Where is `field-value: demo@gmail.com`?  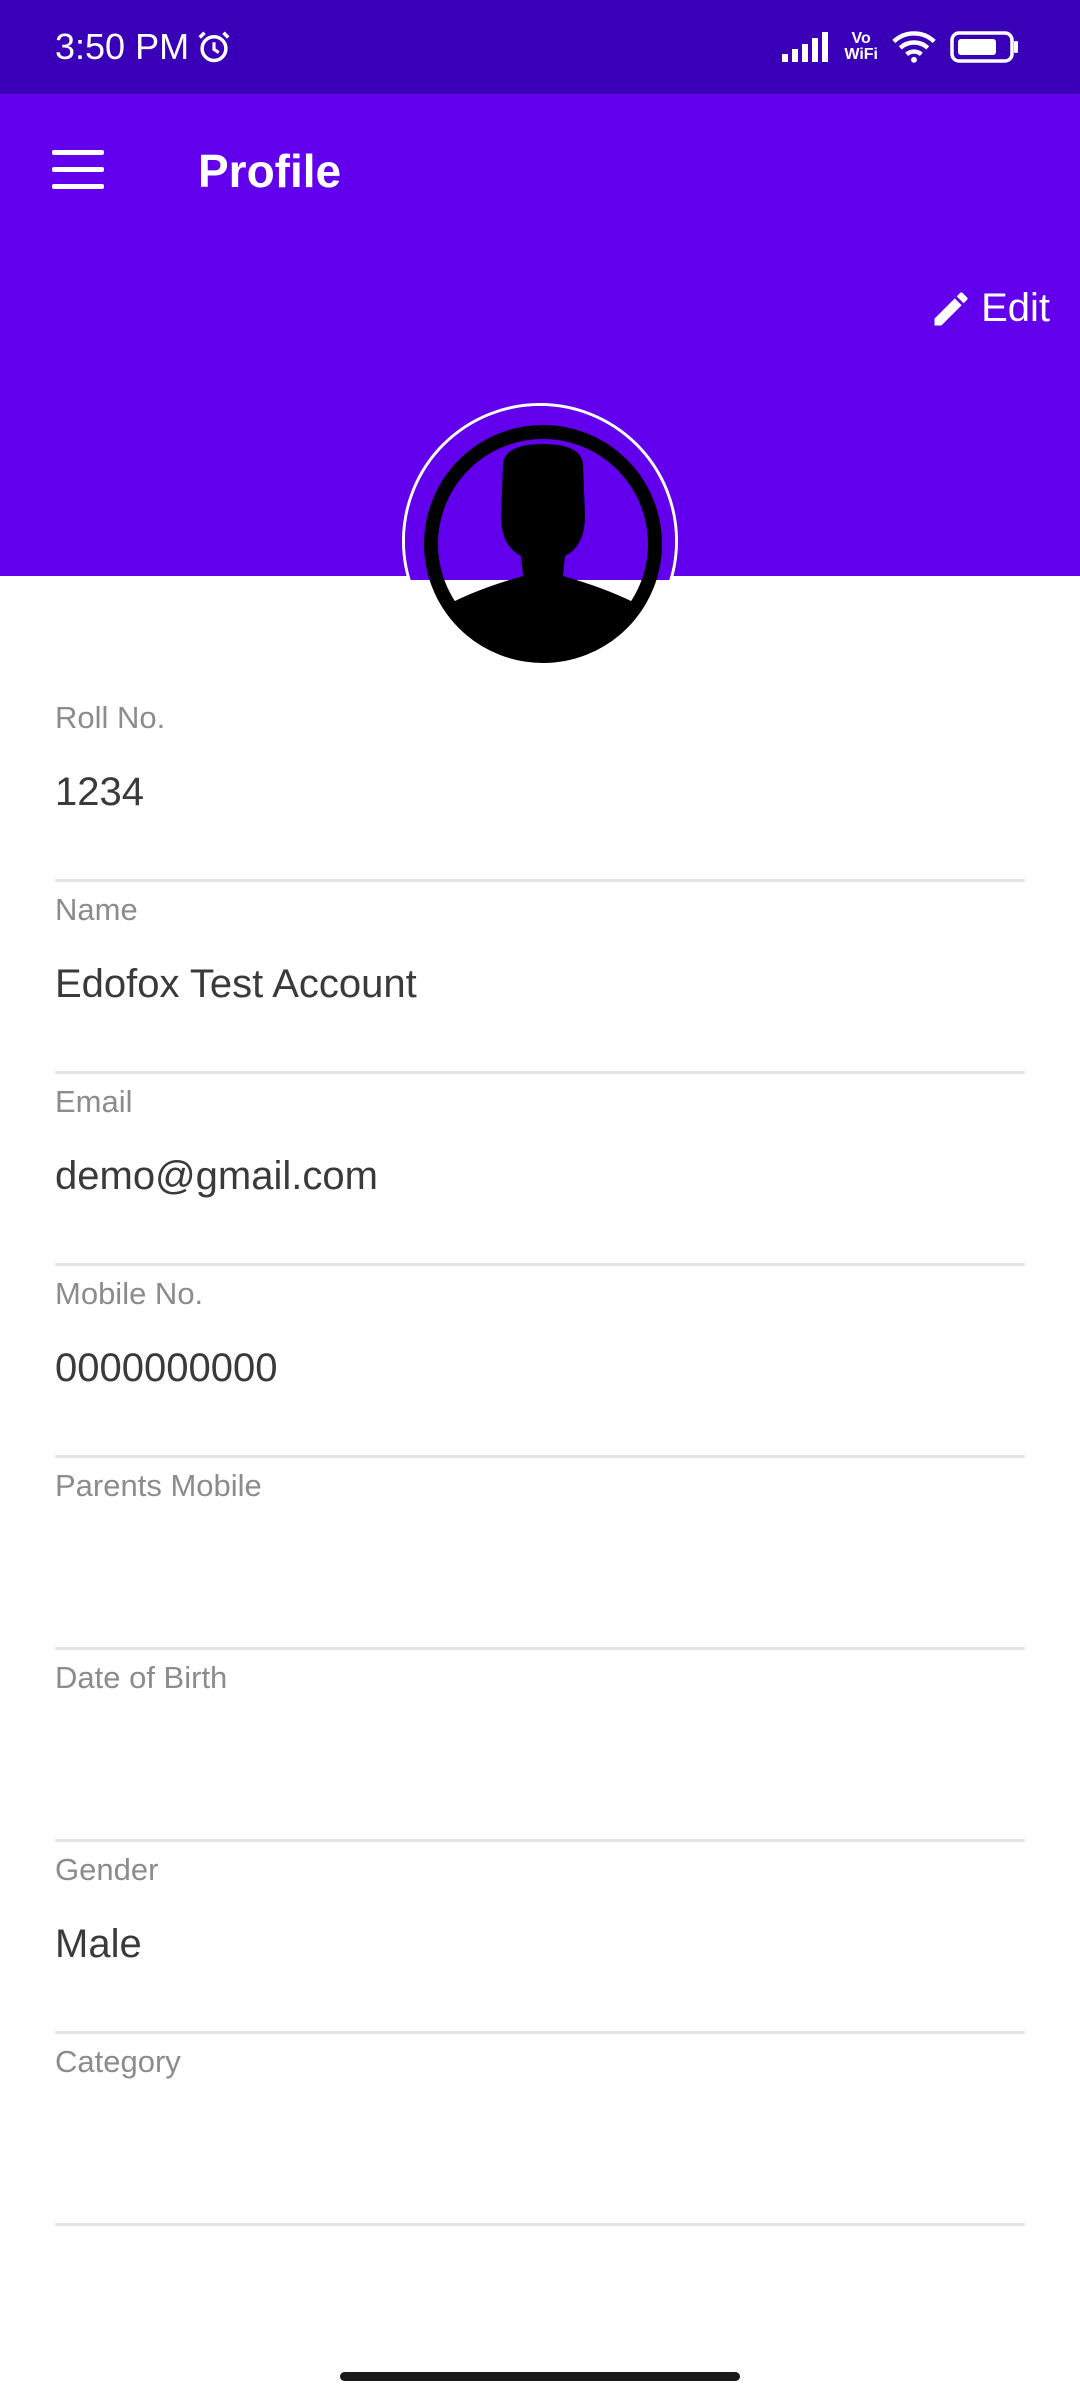
field-value: demo@gmail.com is located at coordinates (216, 1176).